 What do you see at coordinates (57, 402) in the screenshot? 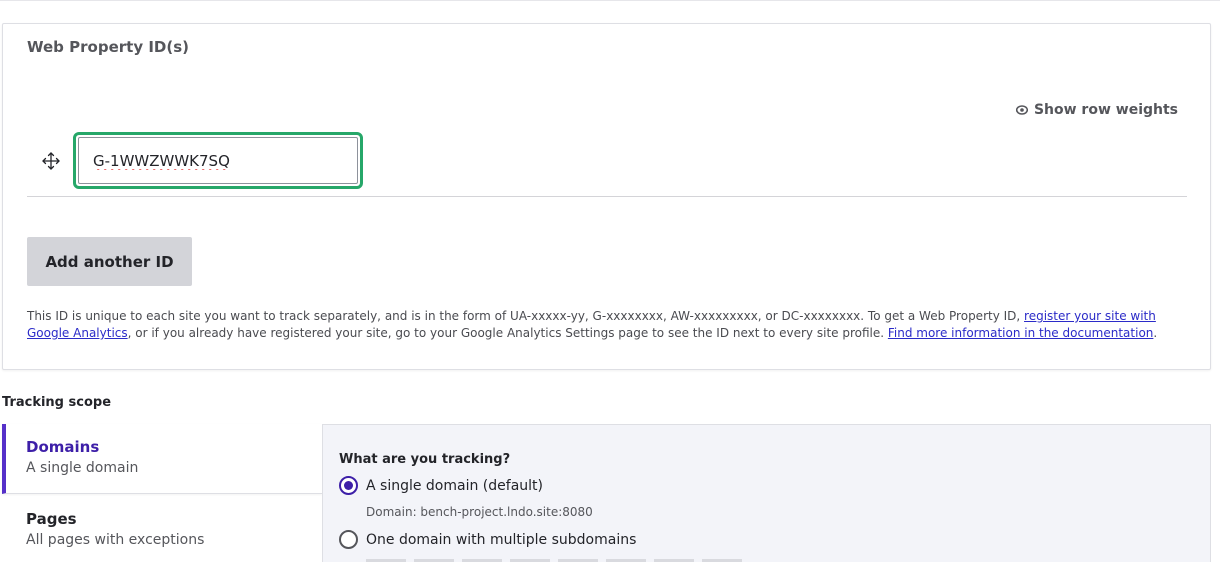
I see `tracking-scope-label: Tracking scope` at bounding box center [57, 402].